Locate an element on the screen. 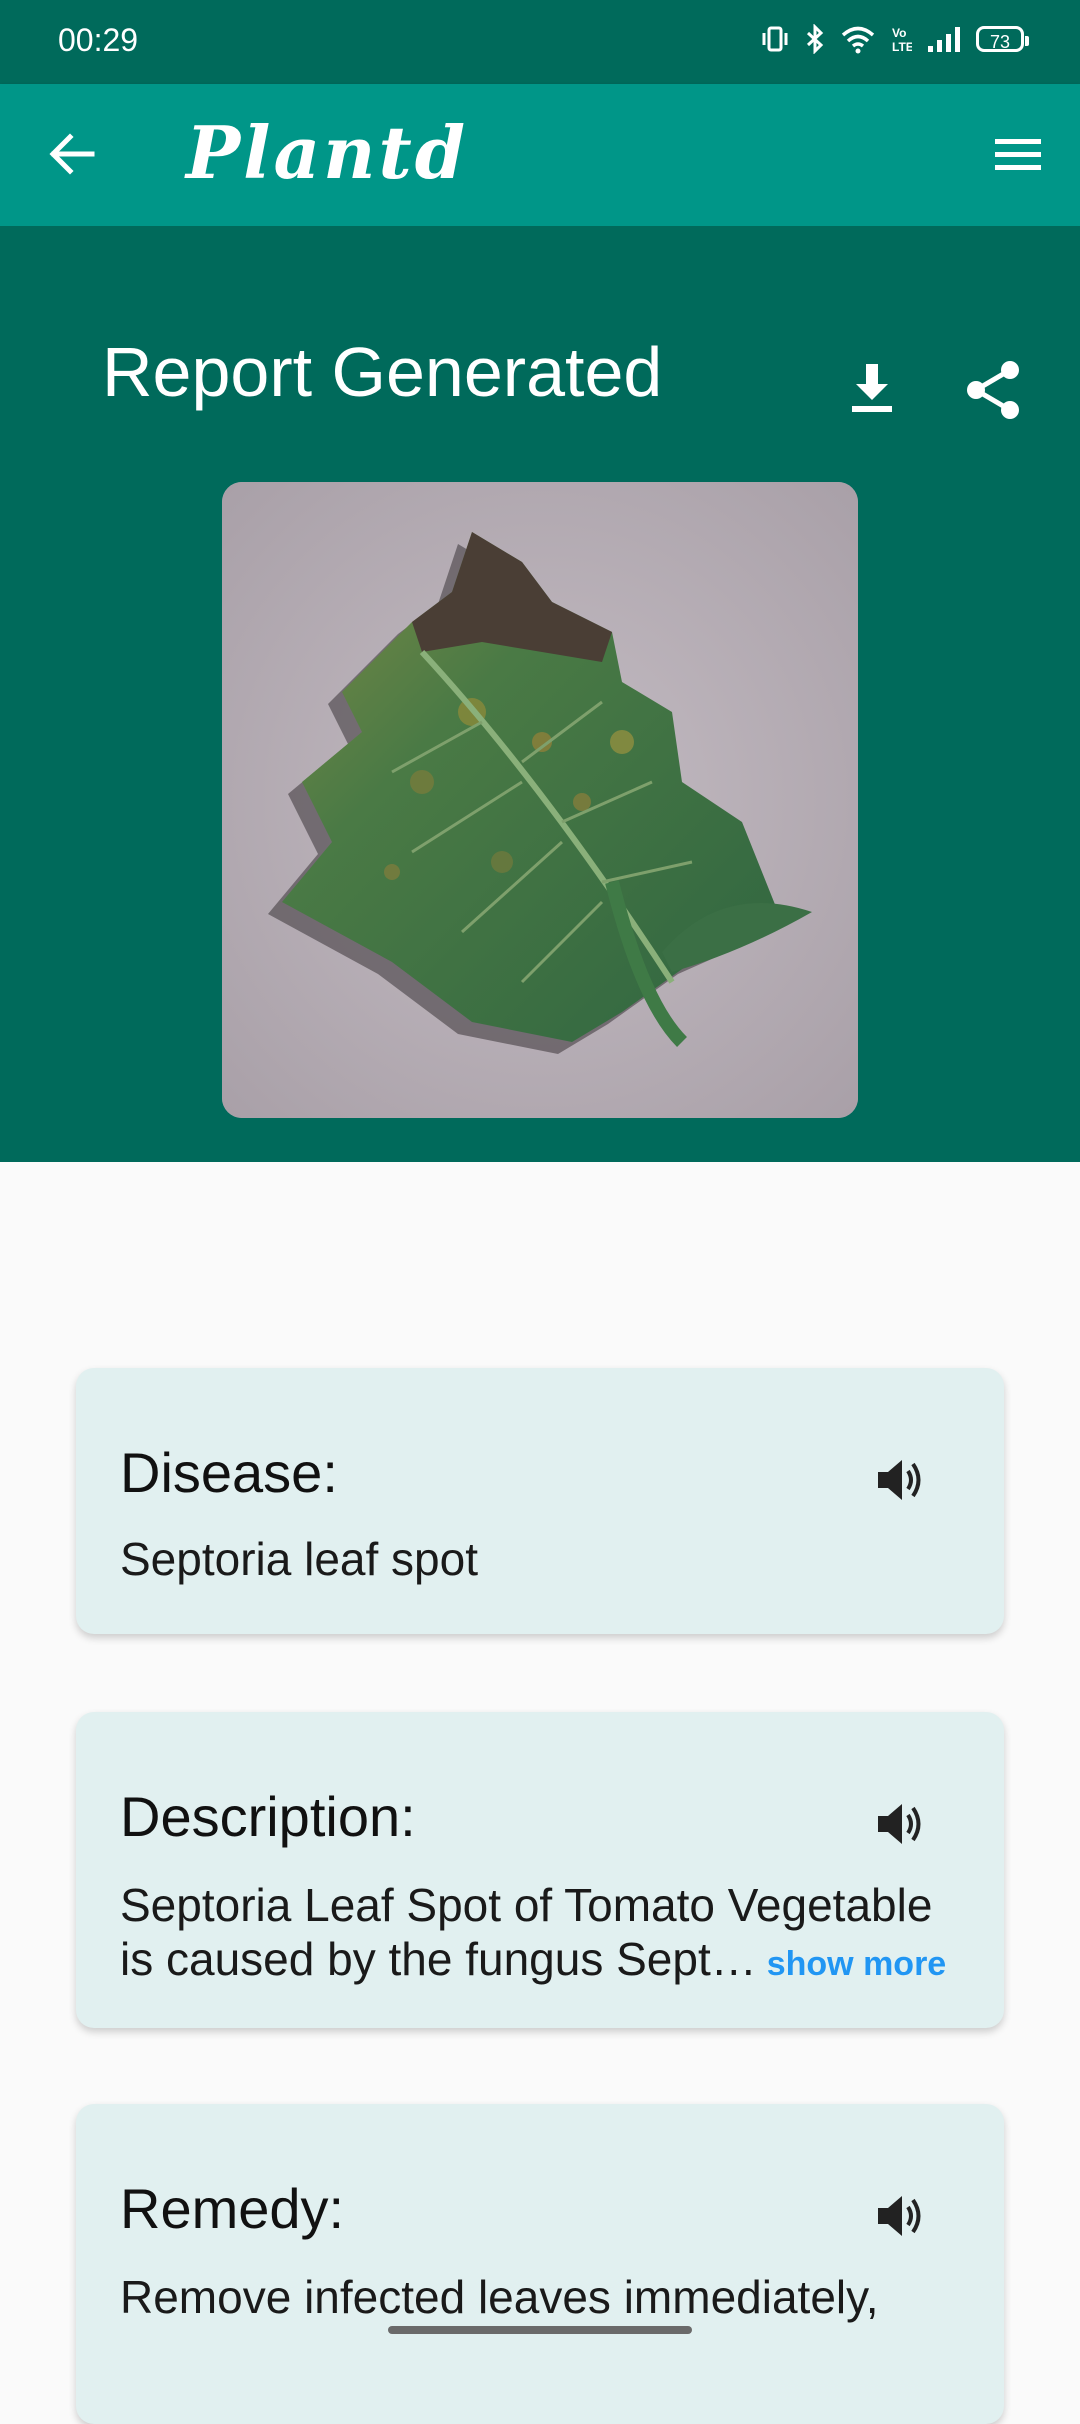  description-line-1: Septoria Leaf Spot of Tomato Vegetable is located at coordinates (526, 1905).